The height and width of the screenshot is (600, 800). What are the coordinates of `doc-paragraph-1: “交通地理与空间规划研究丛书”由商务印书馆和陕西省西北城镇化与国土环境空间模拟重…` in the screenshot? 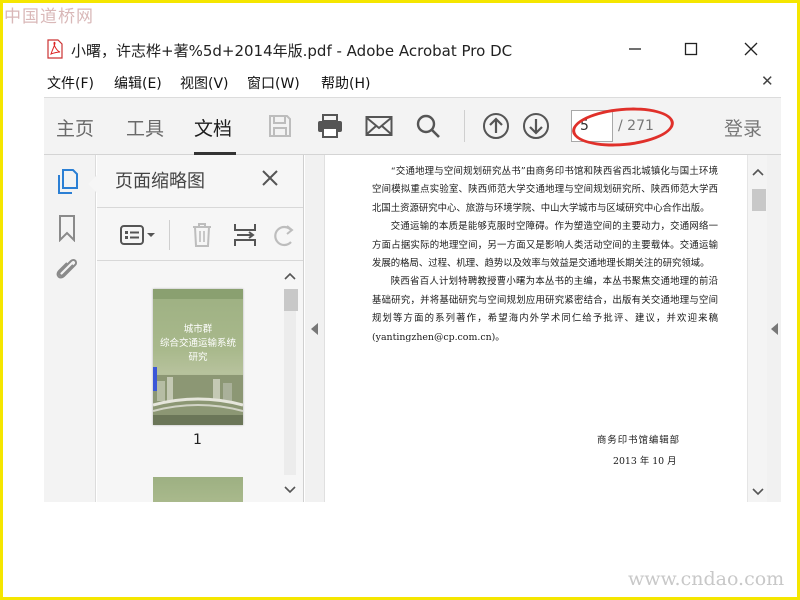 It's located at (545, 190).